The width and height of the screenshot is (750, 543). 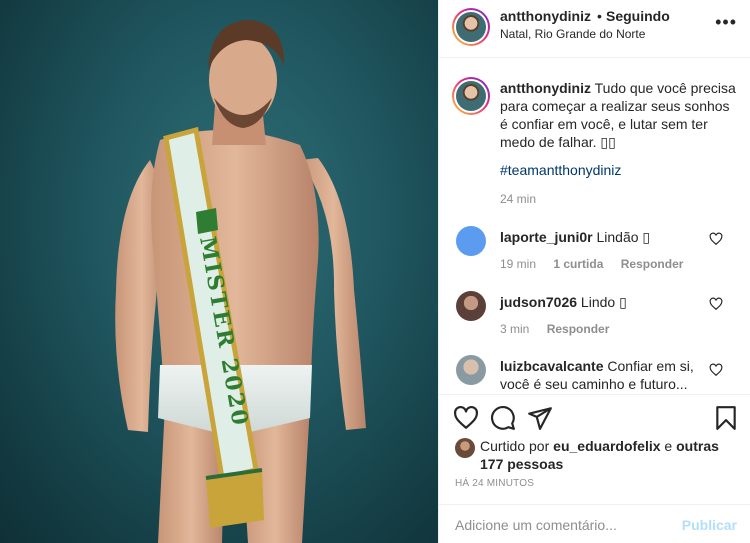 What do you see at coordinates (471, 27) in the screenshot?
I see `author-avatar` at bounding box center [471, 27].